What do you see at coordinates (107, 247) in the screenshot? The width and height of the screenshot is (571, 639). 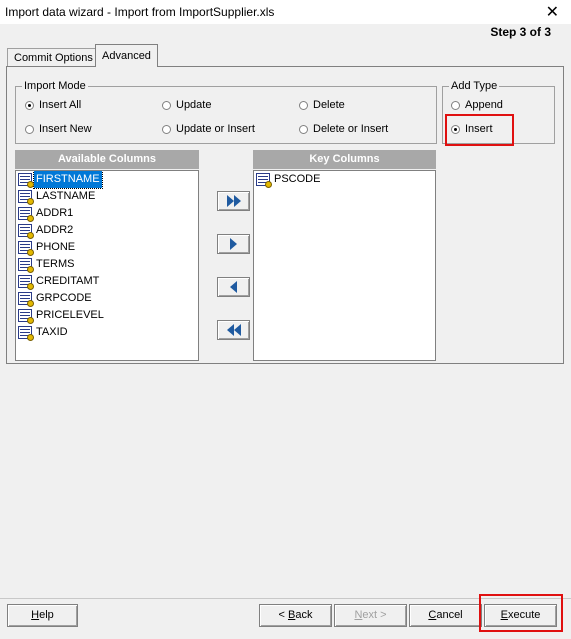 I see `list-item: PHONE` at bounding box center [107, 247].